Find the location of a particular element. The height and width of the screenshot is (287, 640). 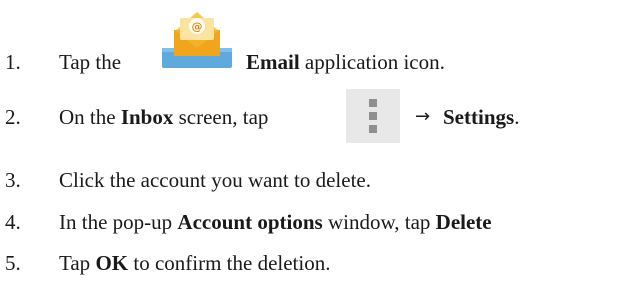

step-text-tail: Email application icon. is located at coordinates (345, 62).